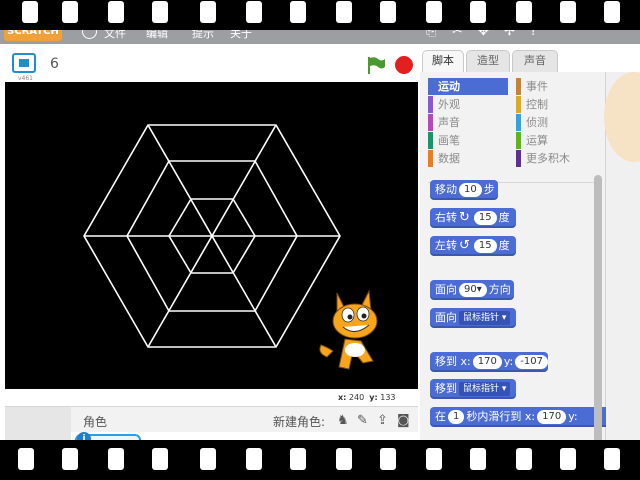 This screenshot has height=480, width=640. Describe the element at coordinates (26, 78) in the screenshot. I see `version-label: v461` at that location.